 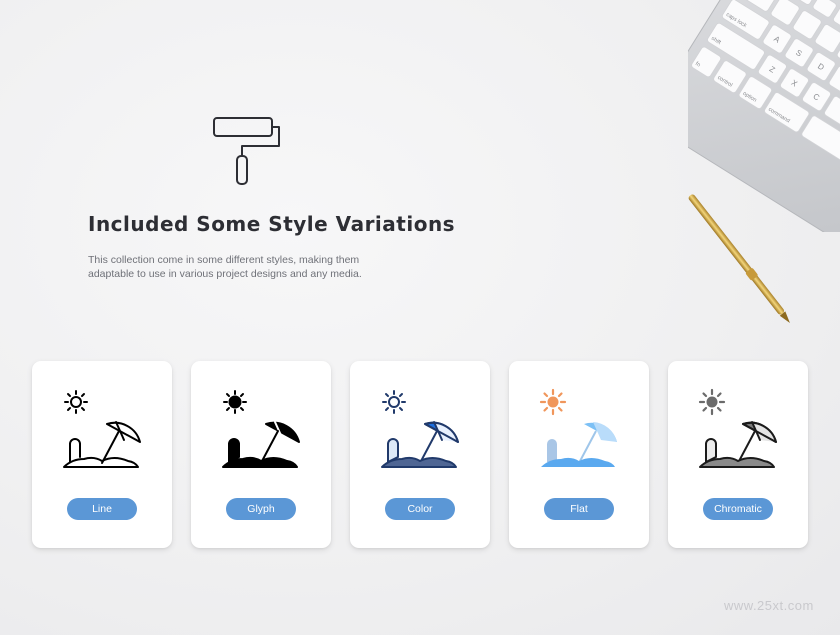 I want to click on style-button-line: Line, so click(x=102, y=509).